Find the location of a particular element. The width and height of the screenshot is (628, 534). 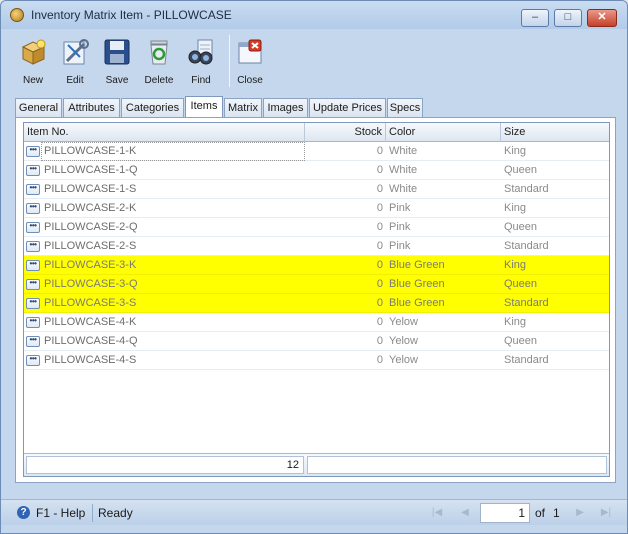

table-row: ••• PILLOWCASE-3-Q 0 Blue Green Queen is located at coordinates (316, 284).